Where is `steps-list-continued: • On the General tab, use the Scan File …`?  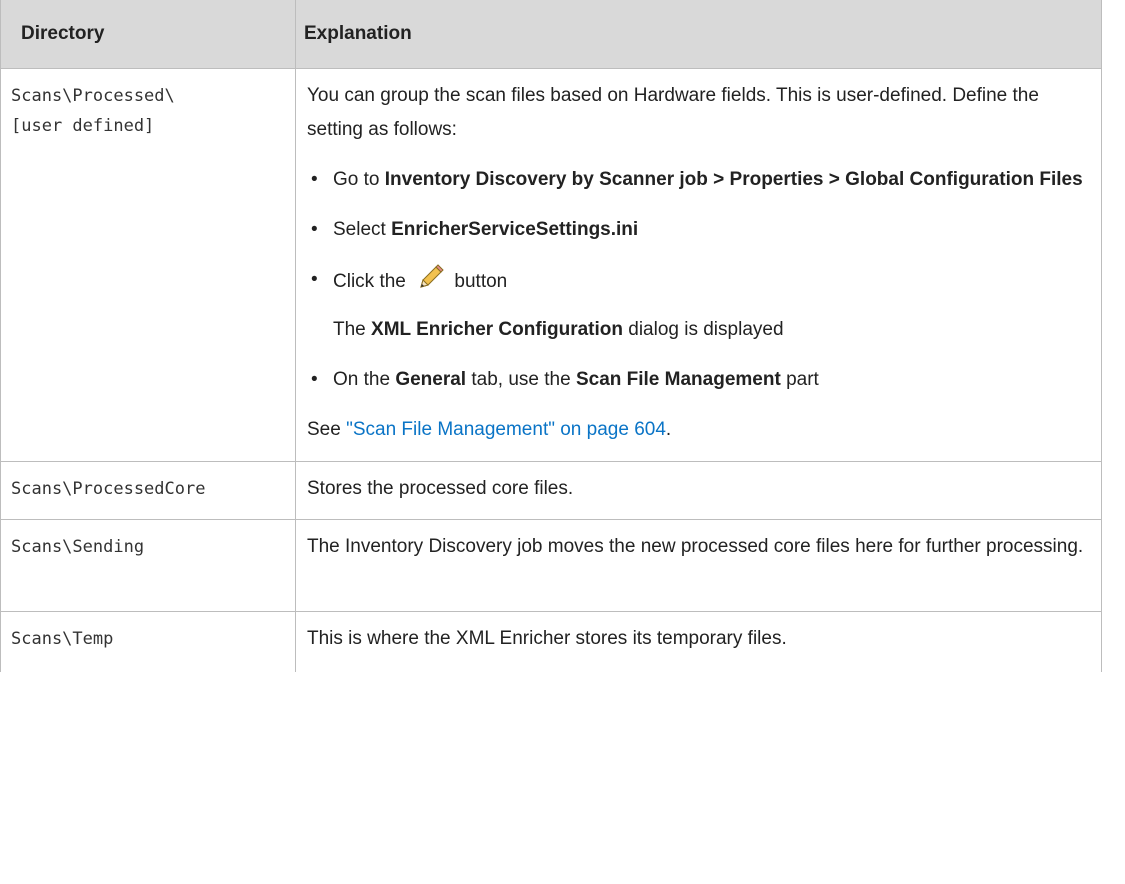 steps-list-continued: • On the General tab, use the Scan File … is located at coordinates (698, 380).